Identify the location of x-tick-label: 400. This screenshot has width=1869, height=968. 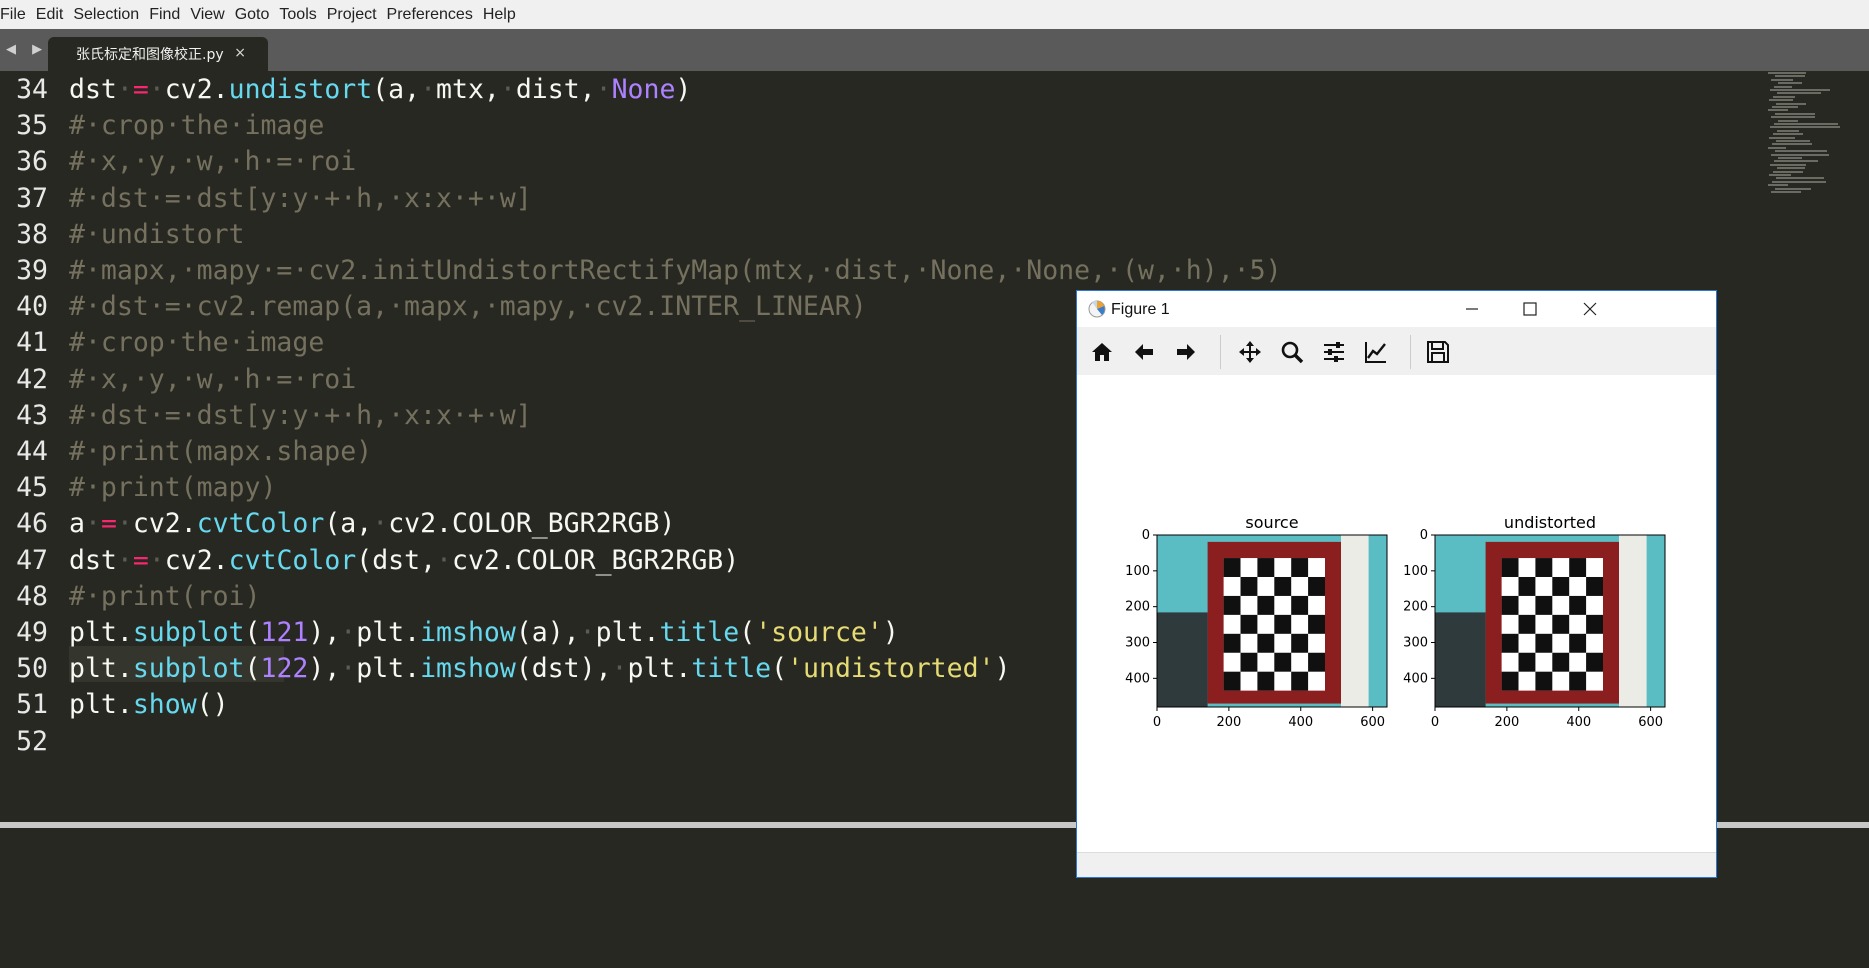
(1300, 722).